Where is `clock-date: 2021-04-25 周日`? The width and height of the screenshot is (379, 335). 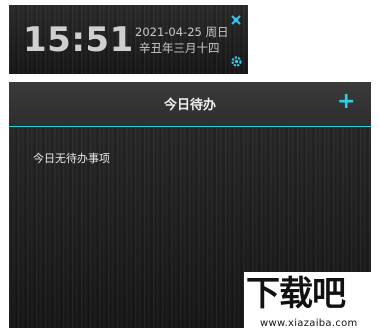
clock-date: 2021-04-25 周日 is located at coordinates (182, 32).